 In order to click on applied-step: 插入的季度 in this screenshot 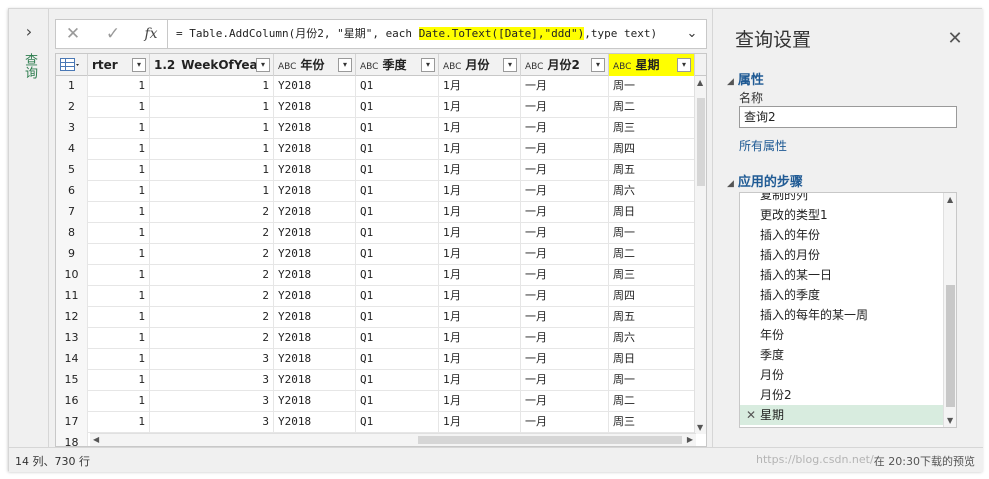, I will do `click(842, 295)`.